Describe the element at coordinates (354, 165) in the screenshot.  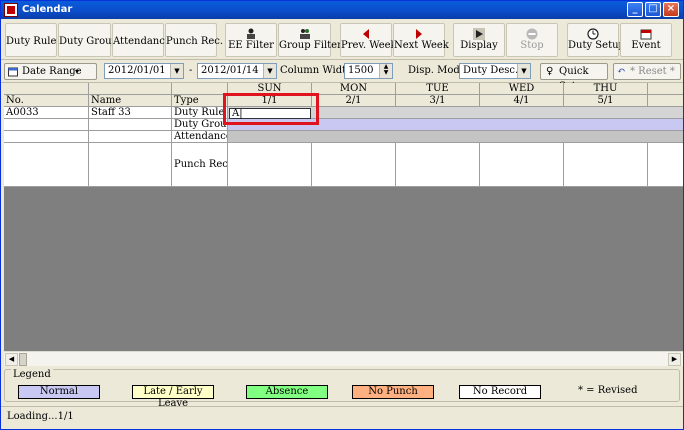
I see `punch-cell-mon` at that location.